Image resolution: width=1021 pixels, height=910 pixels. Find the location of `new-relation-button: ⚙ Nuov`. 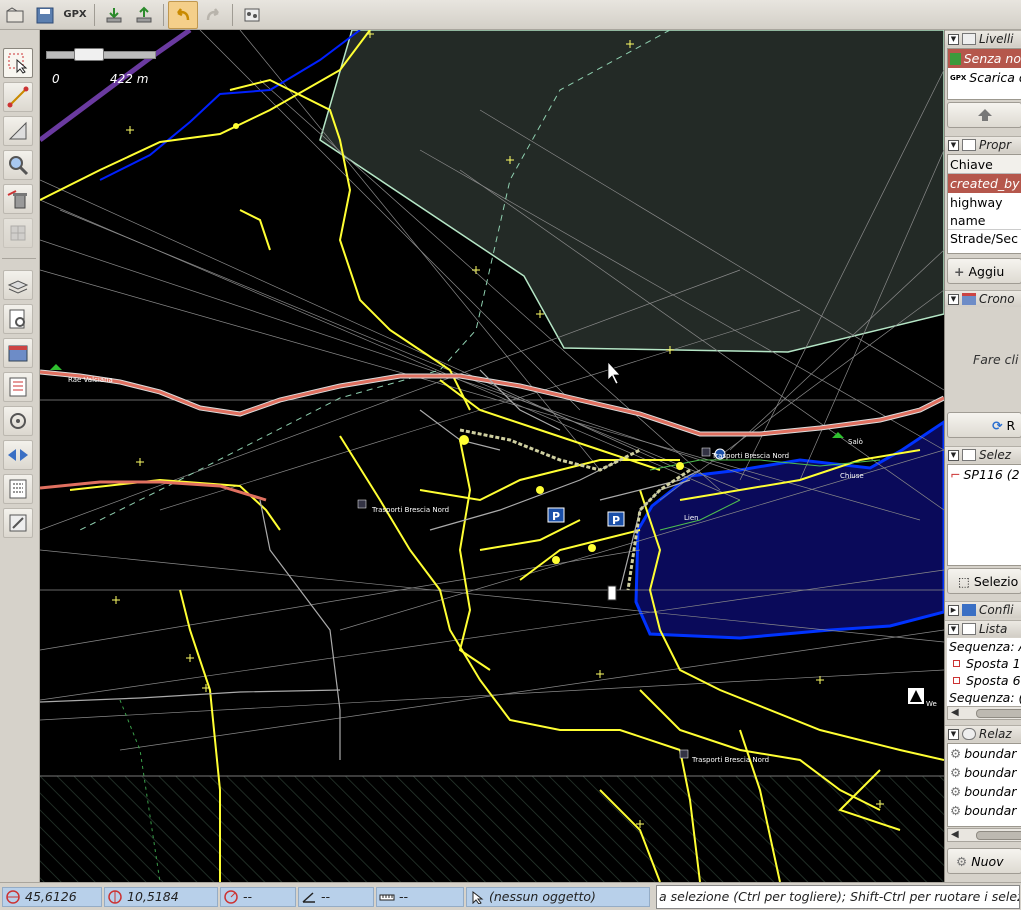

new-relation-button: ⚙ Nuov is located at coordinates (984, 861).